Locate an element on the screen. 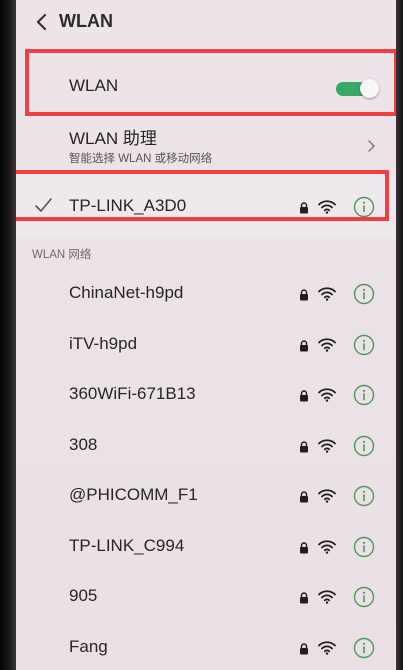 The height and width of the screenshot is (670, 403). network-ssid: @PHICOMM_F1 is located at coordinates (133, 494).